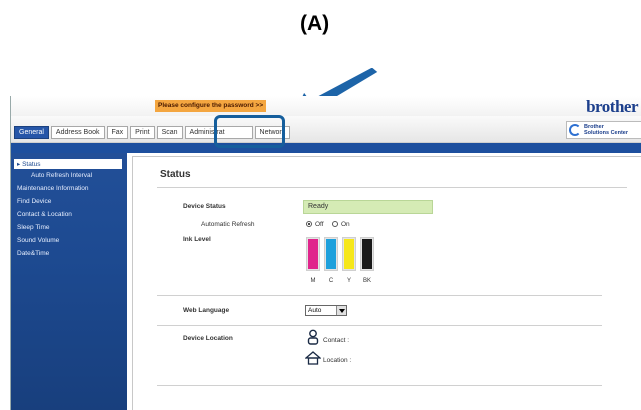 This screenshot has width=641, height=410. Describe the element at coordinates (208, 338) in the screenshot. I see `device-location-label: Device Location` at that location.